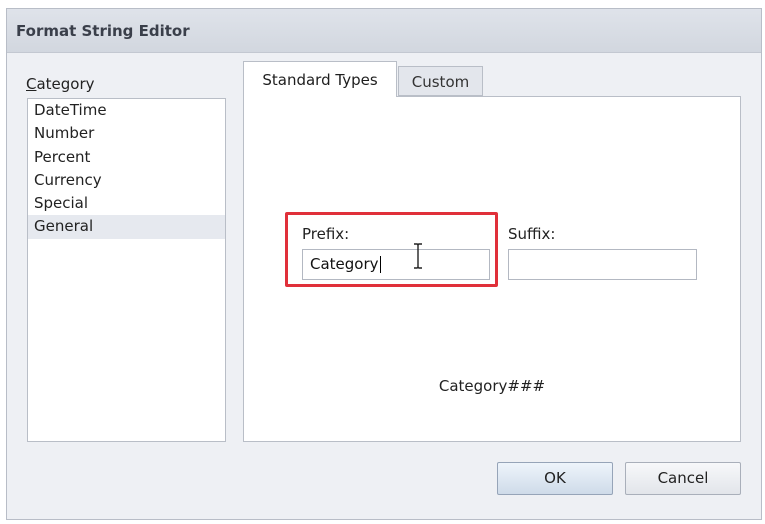 This screenshot has width=765, height=524. Describe the element at coordinates (683, 478) in the screenshot. I see `cancel-button: Cancel` at that location.